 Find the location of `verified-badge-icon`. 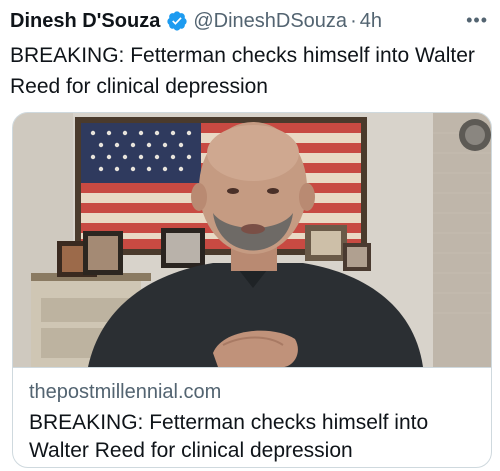

verified-badge-icon is located at coordinates (177, 21).